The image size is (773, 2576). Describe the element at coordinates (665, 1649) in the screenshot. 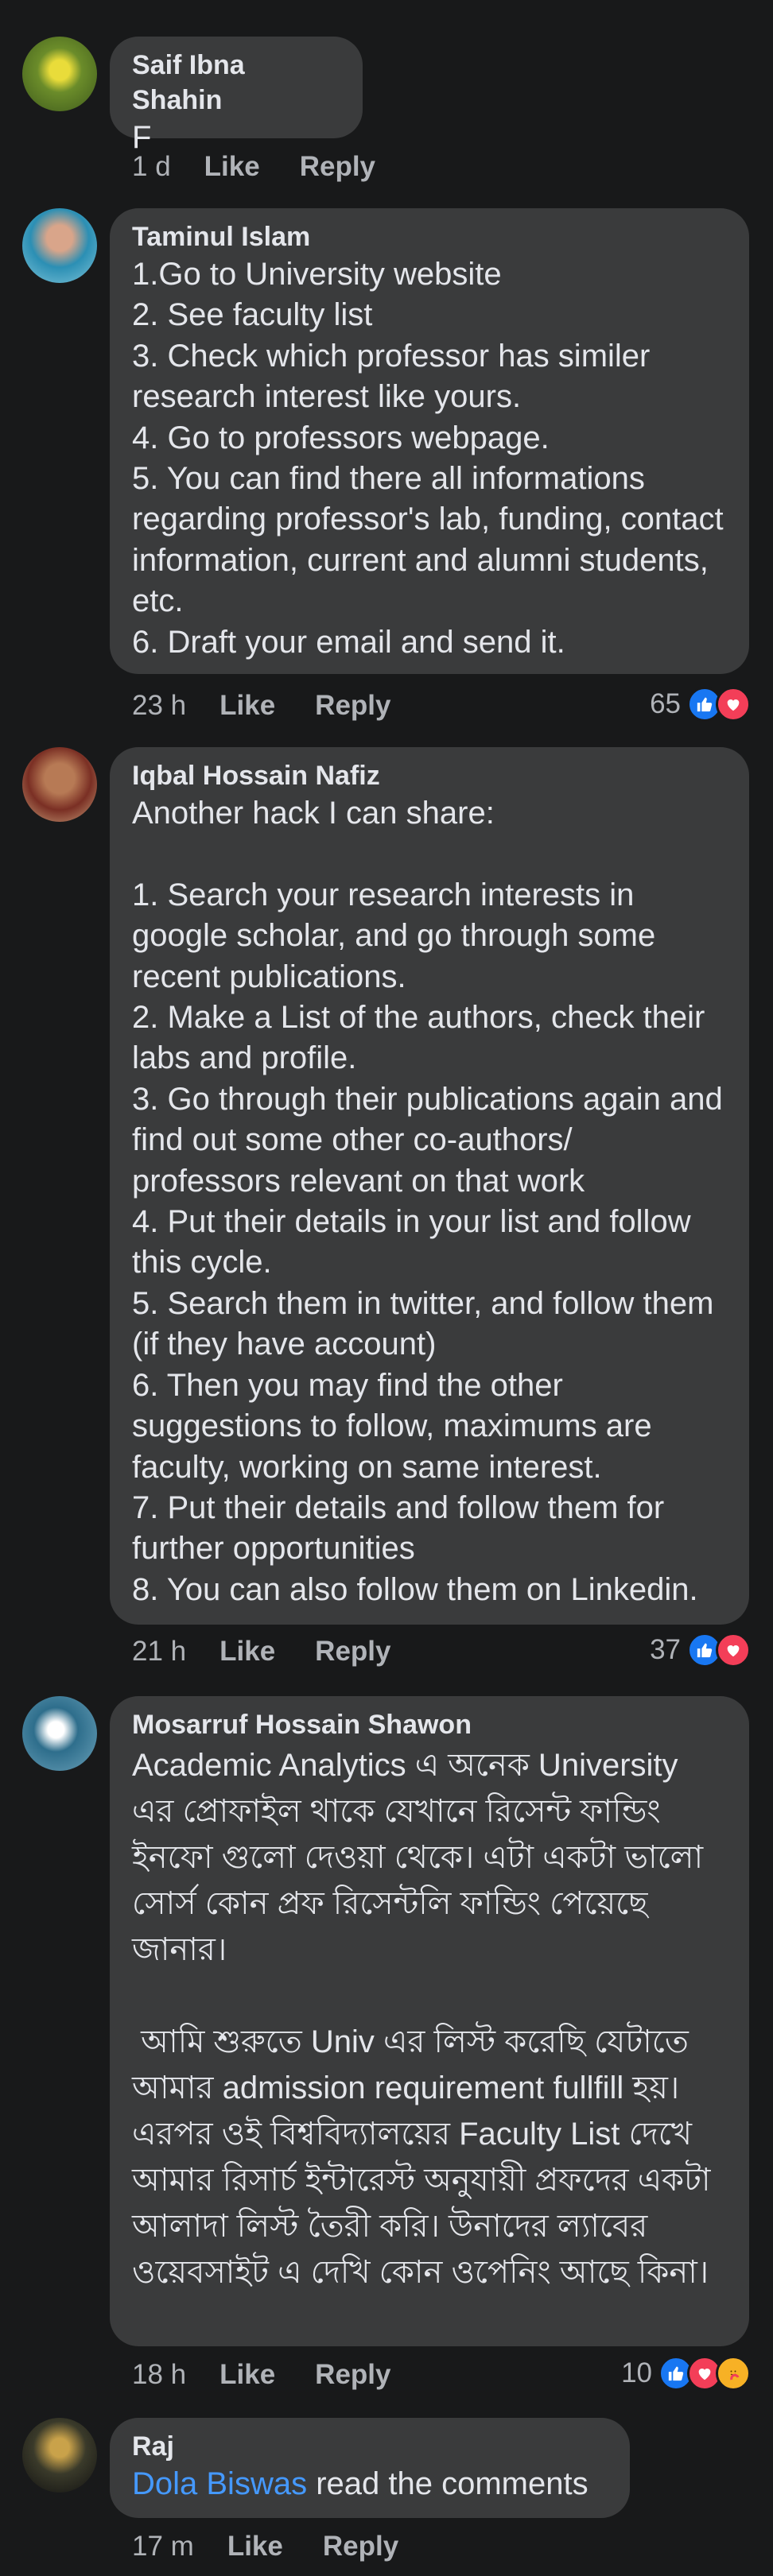

I see `reaction-count: 37` at that location.